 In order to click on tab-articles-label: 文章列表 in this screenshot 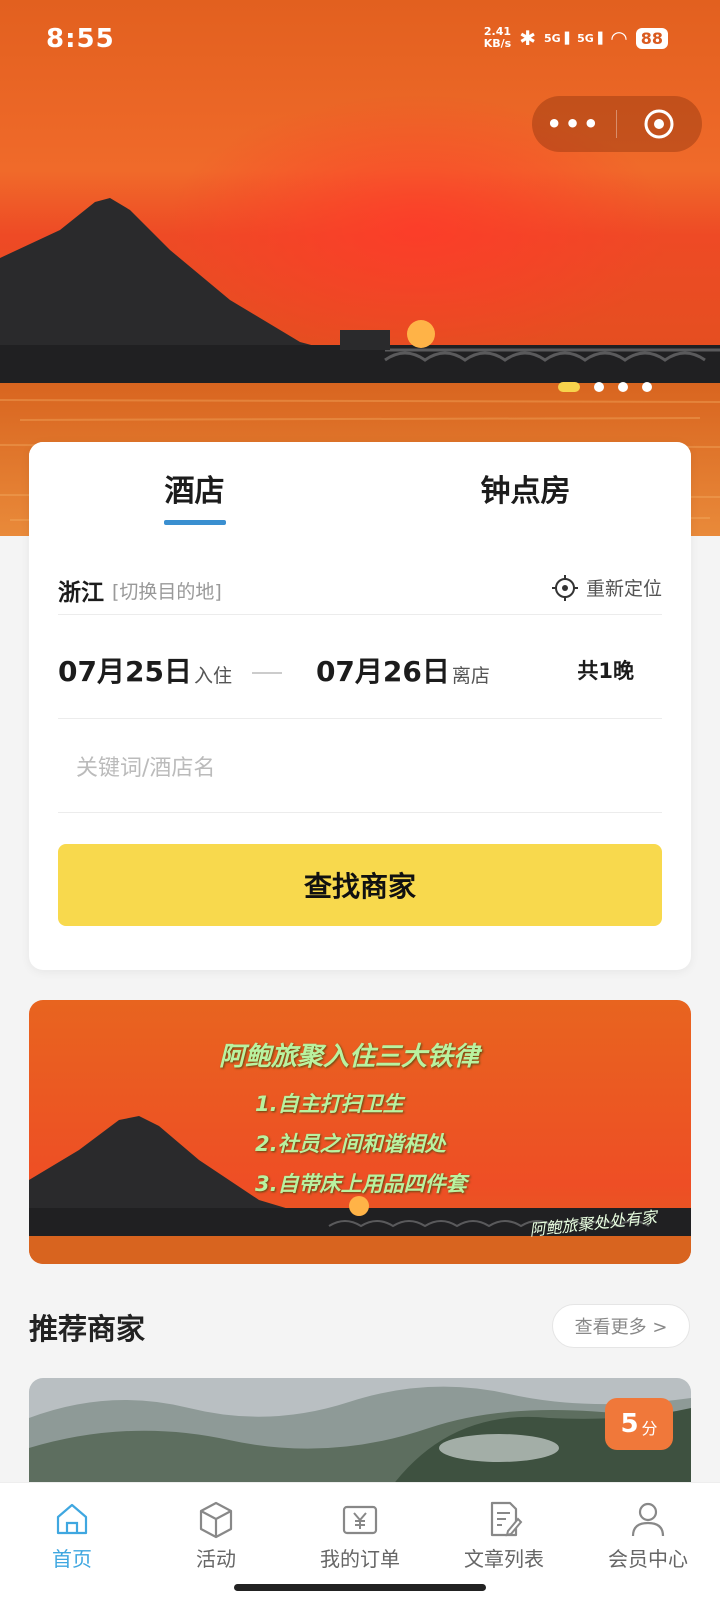, I will do `click(504, 1559)`.